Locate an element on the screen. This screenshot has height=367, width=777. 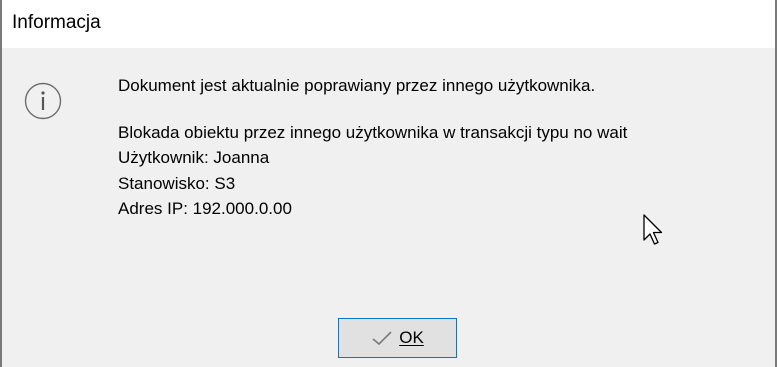
mouse-pointer-icon is located at coordinates (653, 229).